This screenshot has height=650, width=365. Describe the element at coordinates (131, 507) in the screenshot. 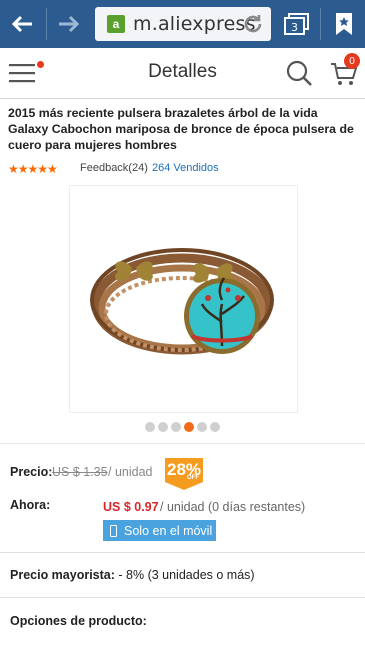

I see `sale-price: US $ 0.97` at that location.